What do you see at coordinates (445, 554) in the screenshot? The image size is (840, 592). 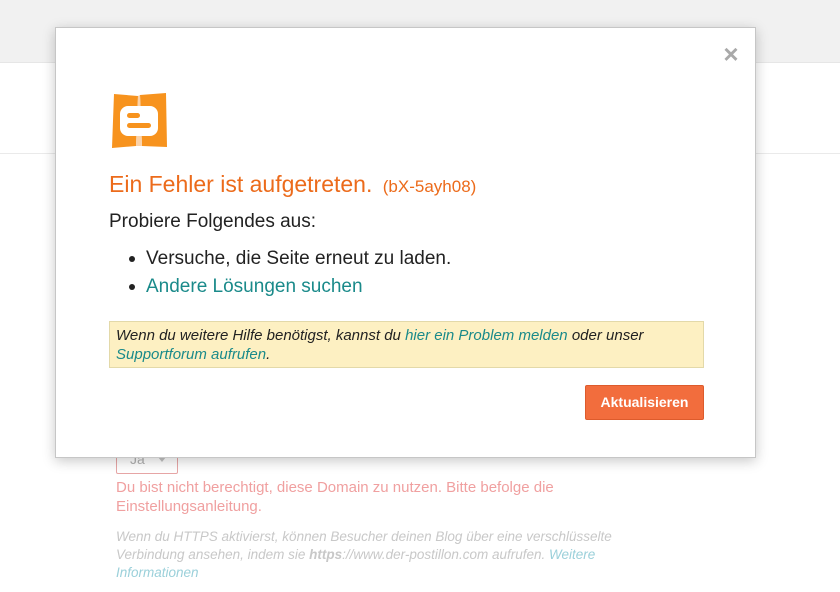 I see `https-info-url: ://www.der-postillon.com aufrufen.` at bounding box center [445, 554].